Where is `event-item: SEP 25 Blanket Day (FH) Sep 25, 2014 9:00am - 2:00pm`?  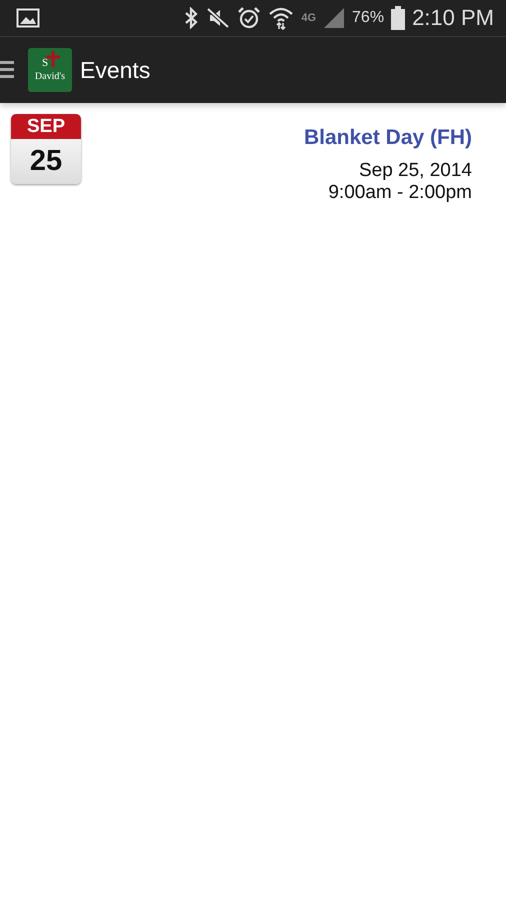 event-item: SEP 25 Blanket Day (FH) Sep 25, 2014 9:00am - 2:00pm is located at coordinates (241, 159).